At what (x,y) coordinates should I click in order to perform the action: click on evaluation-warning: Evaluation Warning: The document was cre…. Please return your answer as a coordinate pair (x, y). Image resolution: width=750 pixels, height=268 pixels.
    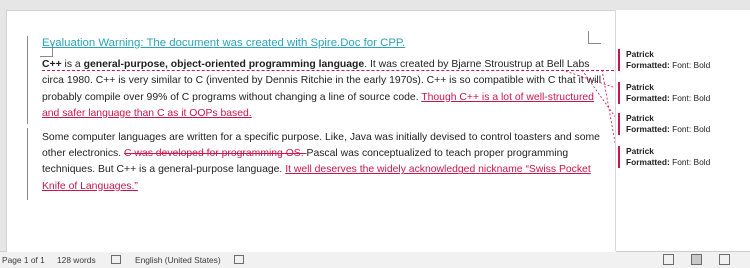
    Looking at the image, I should click on (224, 43).